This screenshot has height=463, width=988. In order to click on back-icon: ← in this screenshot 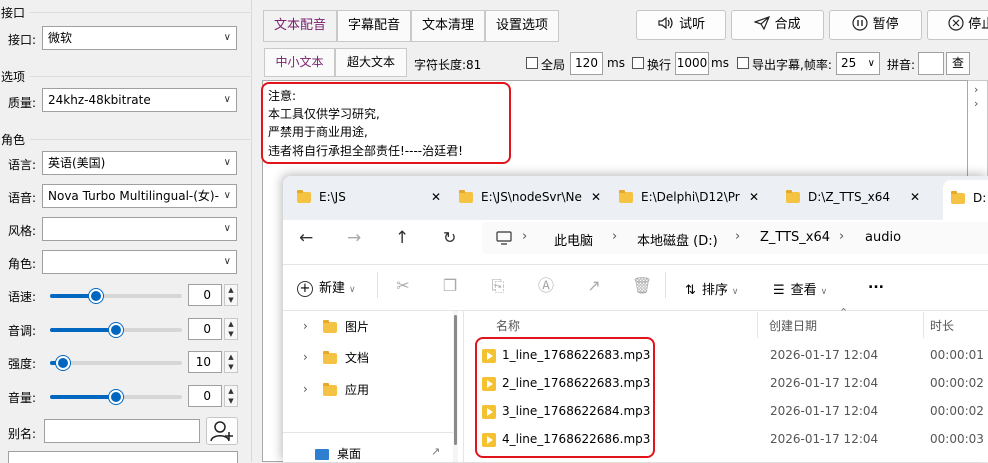, I will do `click(306, 238)`.